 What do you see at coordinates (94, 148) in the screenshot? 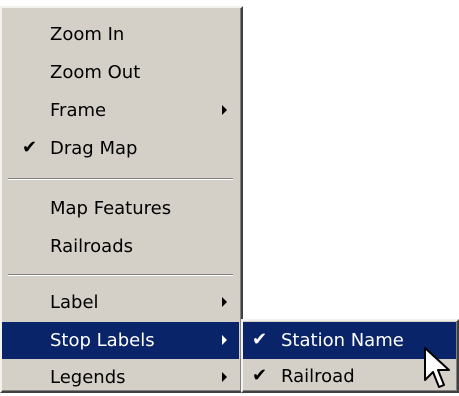
I see `menu-item-label: Drag Map` at bounding box center [94, 148].